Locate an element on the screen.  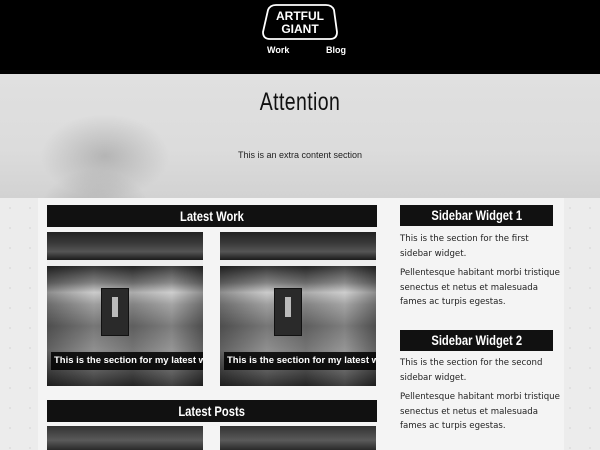
nav-link-blog: Blog is located at coordinates (336, 50).